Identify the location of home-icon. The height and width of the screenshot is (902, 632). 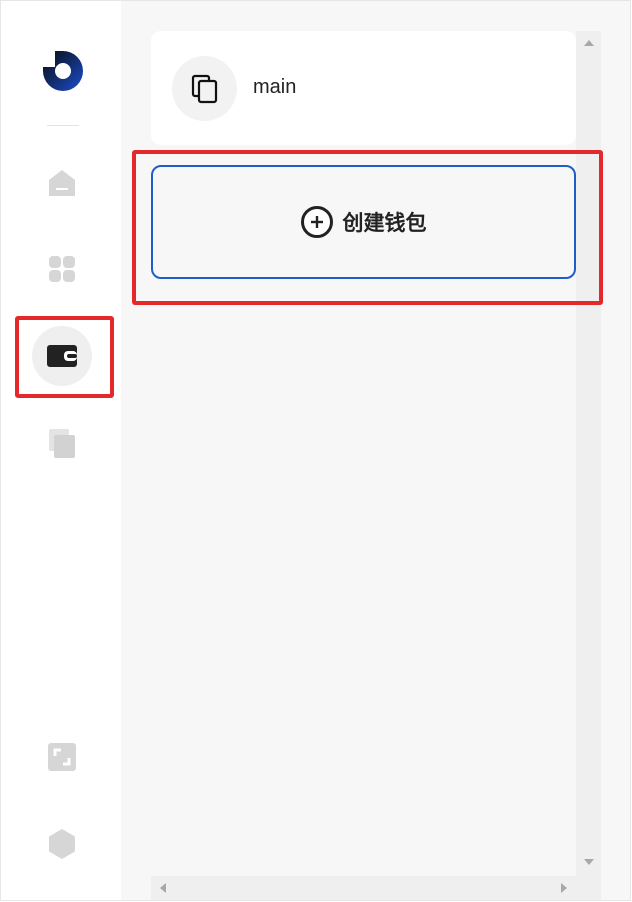
(62, 183).